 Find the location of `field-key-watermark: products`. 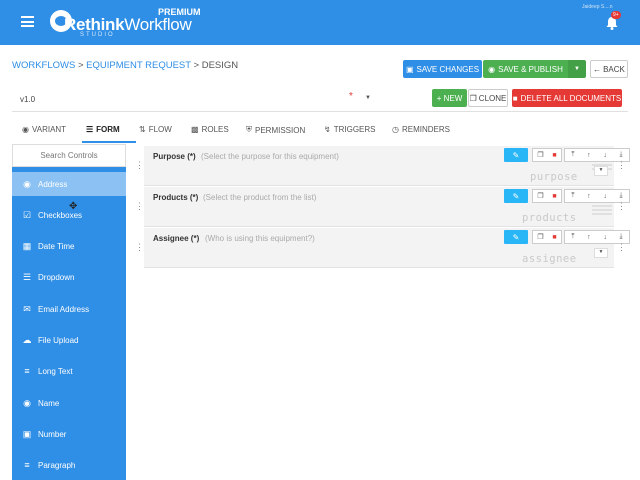

field-key-watermark: products is located at coordinates (549, 218).